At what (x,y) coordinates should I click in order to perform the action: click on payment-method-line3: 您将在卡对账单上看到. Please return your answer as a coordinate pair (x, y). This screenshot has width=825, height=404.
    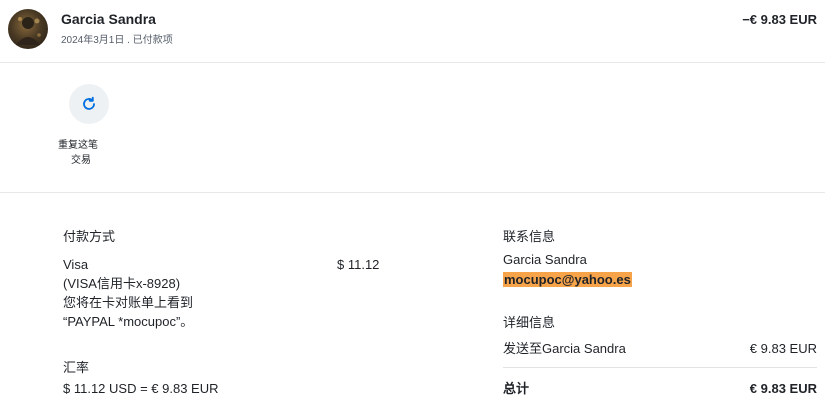
    Looking at the image, I should click on (128, 302).